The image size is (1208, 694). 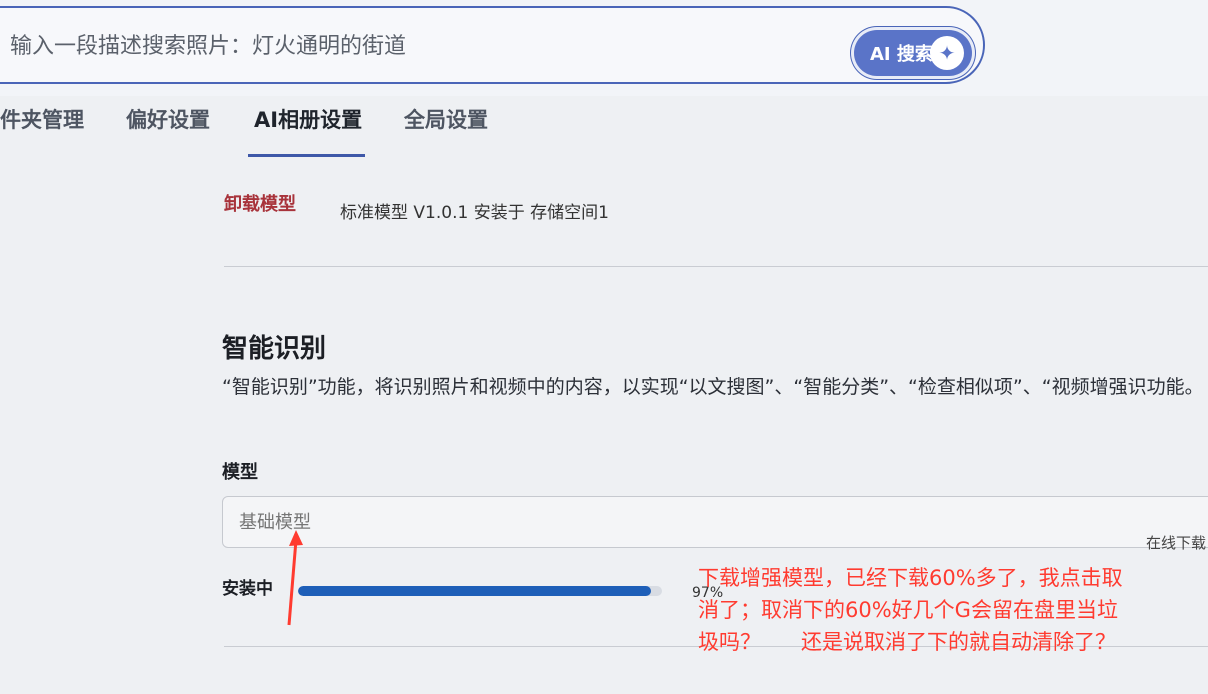 I want to click on installed-model-info: 标准模型 V1.0.1 安装于 存储空间1, so click(x=474, y=213).